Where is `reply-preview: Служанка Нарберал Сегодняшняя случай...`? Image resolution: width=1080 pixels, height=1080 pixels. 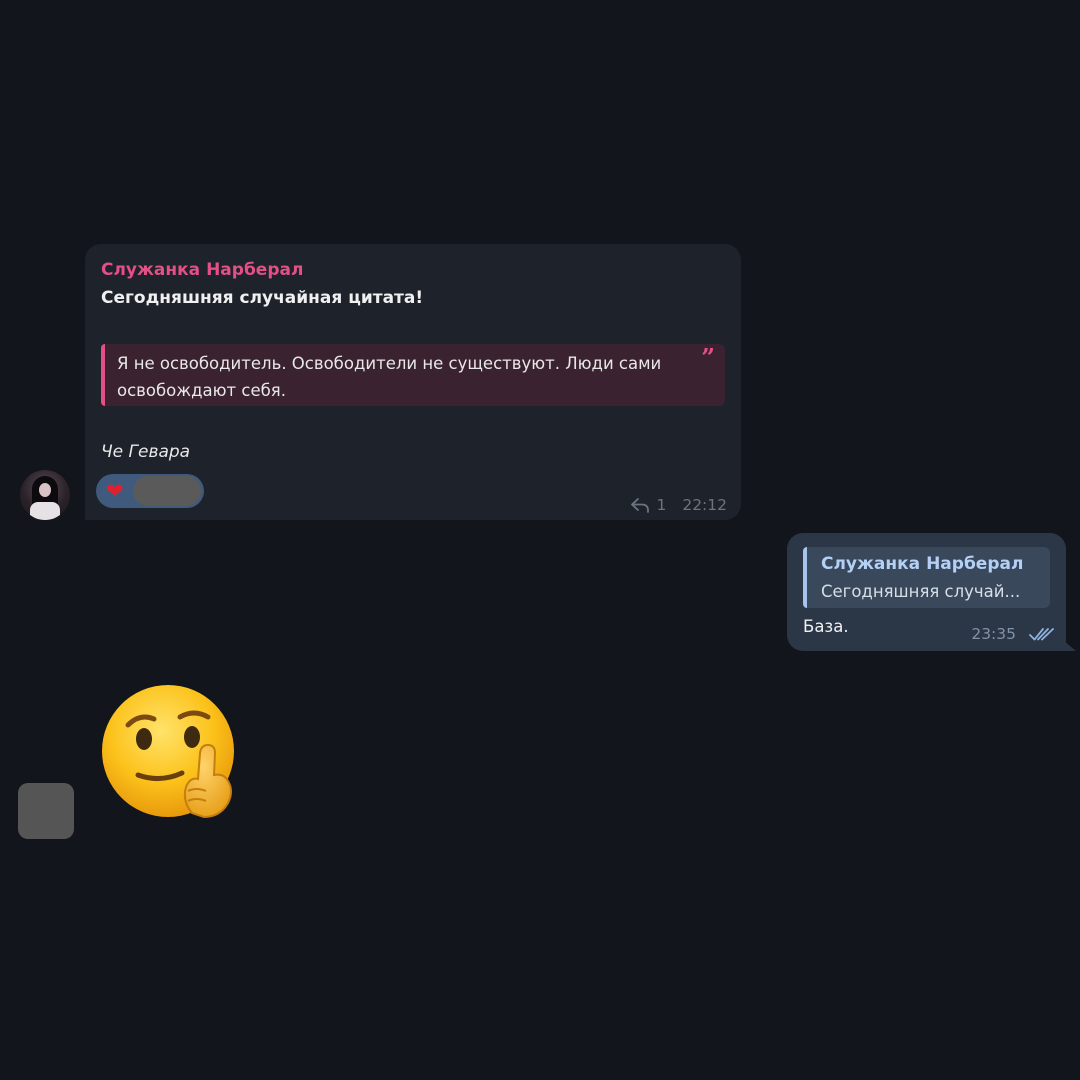
reply-preview: Служанка Нарберал Сегодняшняя случай... is located at coordinates (926, 577).